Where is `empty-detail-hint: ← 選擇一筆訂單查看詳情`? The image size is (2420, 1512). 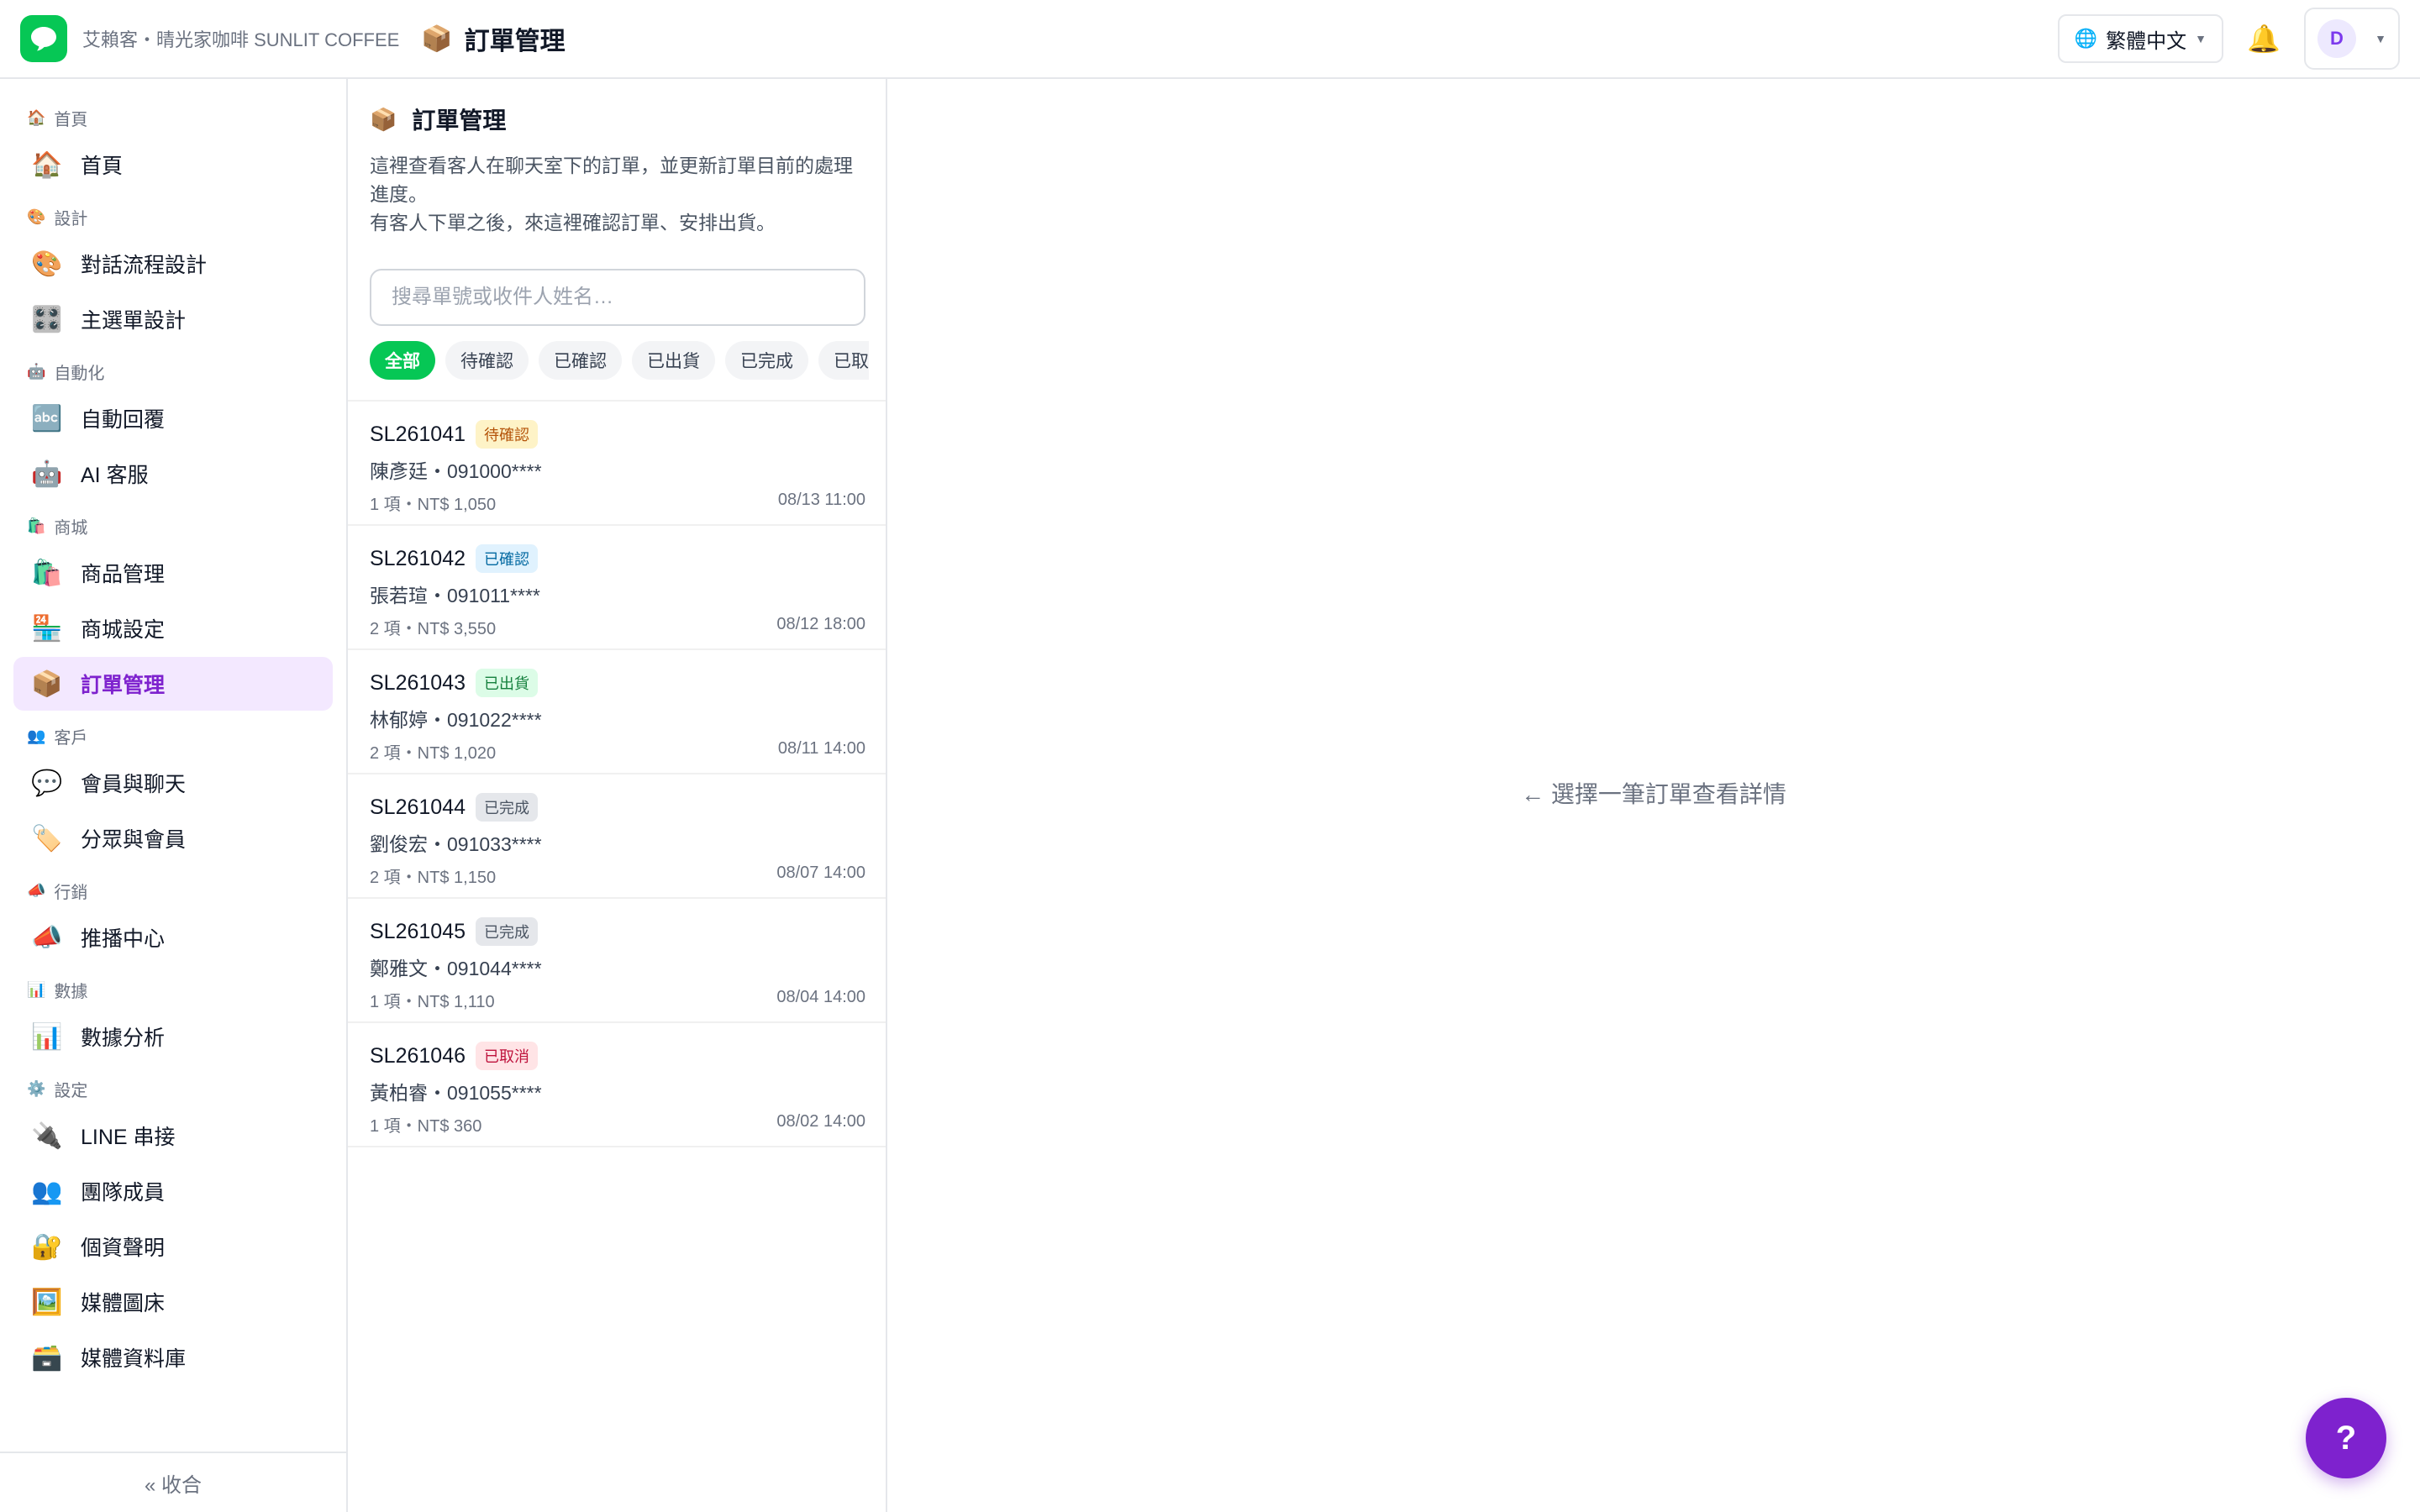 empty-detail-hint: ← 選擇一筆訂單查看詳情 is located at coordinates (1653, 794).